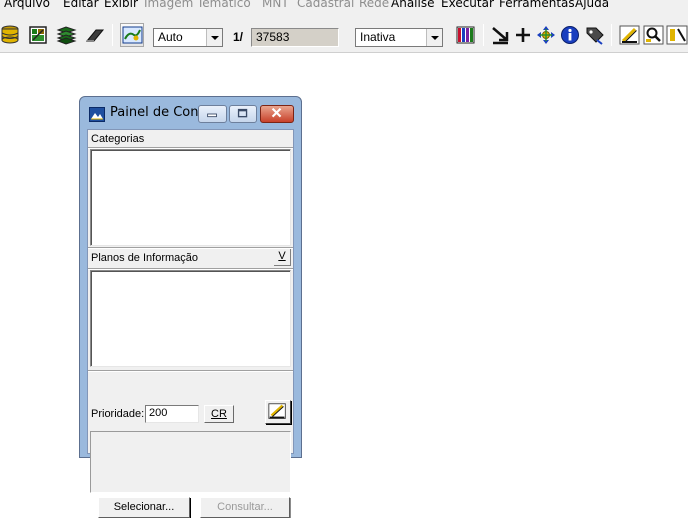  What do you see at coordinates (295, 37) in the screenshot?
I see `scale-input: 37583` at bounding box center [295, 37].